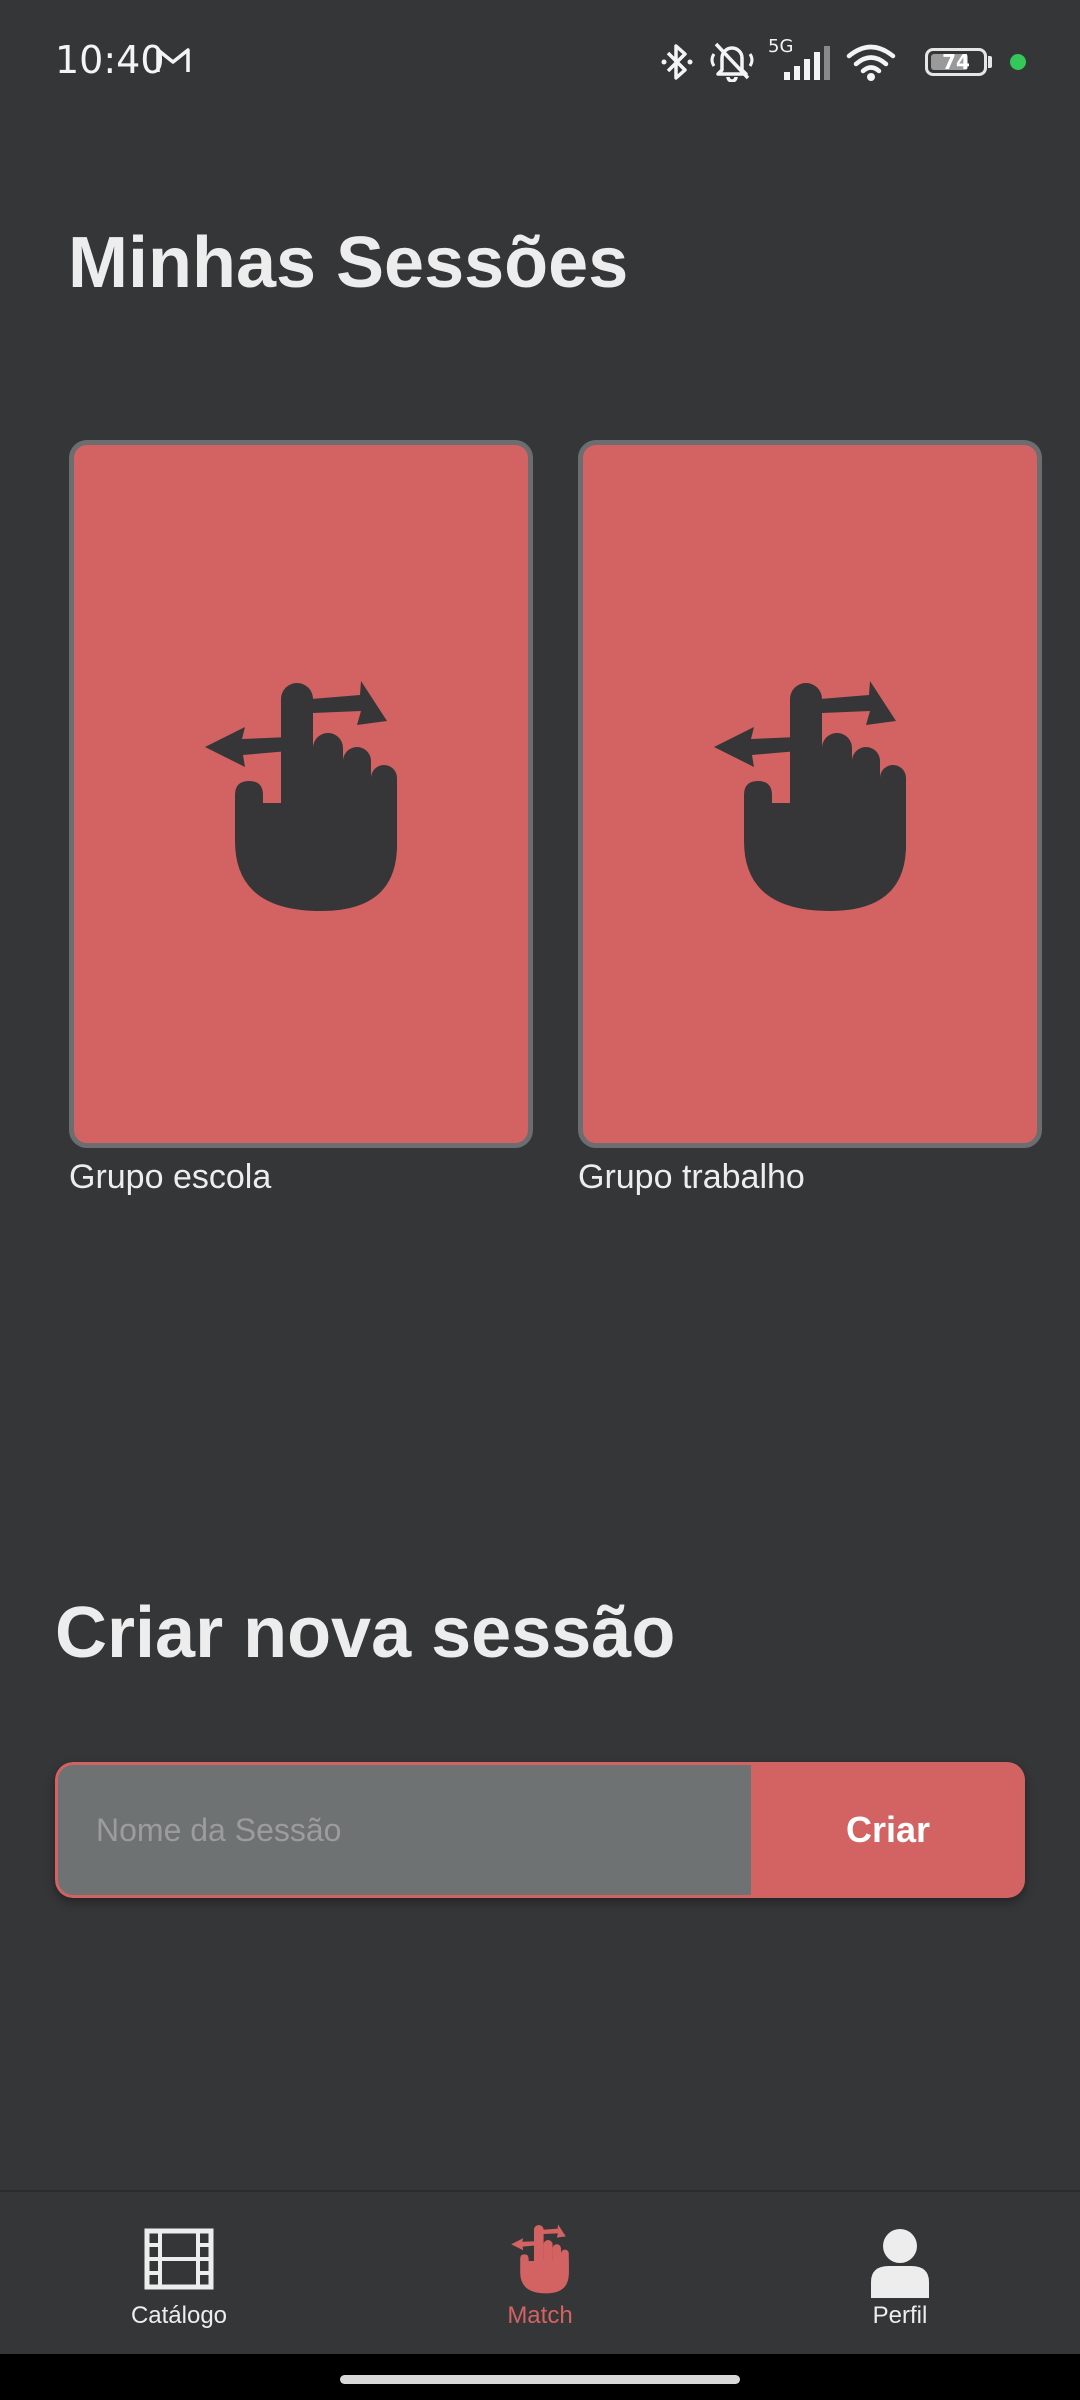  Describe the element at coordinates (732, 62) in the screenshot. I see `vibrate-off-icon` at that location.